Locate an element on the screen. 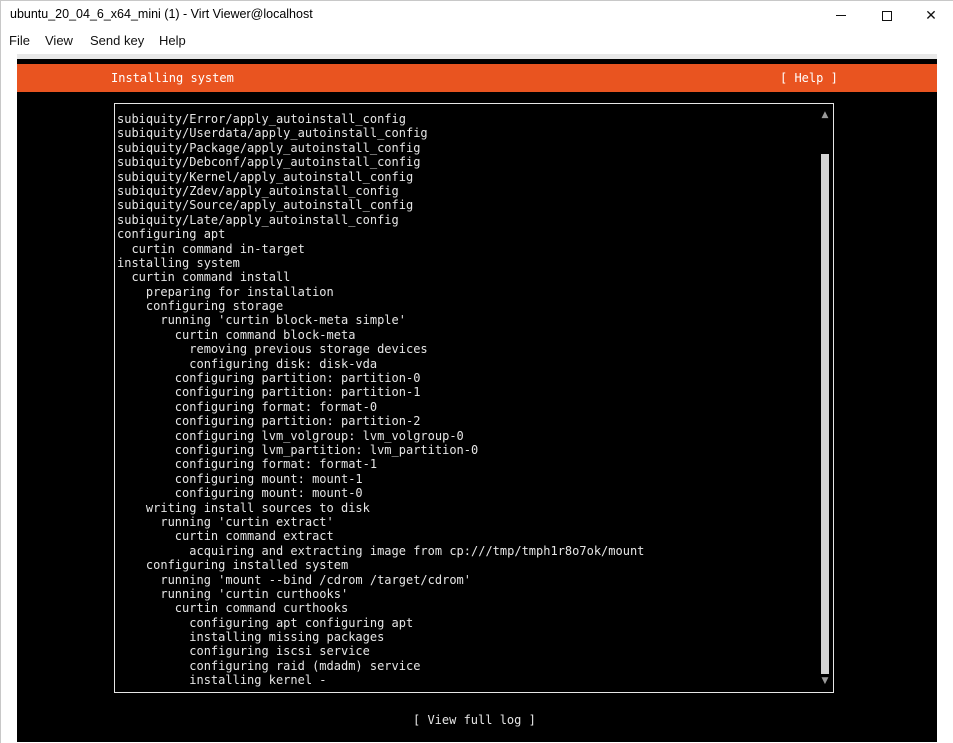  scroll-down-icon: ▼ is located at coordinates (825, 681).